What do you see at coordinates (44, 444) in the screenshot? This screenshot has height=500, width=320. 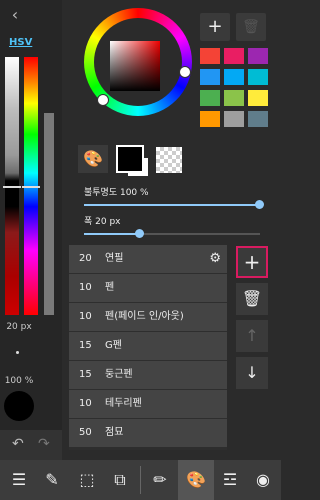 I see `redo-icon: ↷` at bounding box center [44, 444].